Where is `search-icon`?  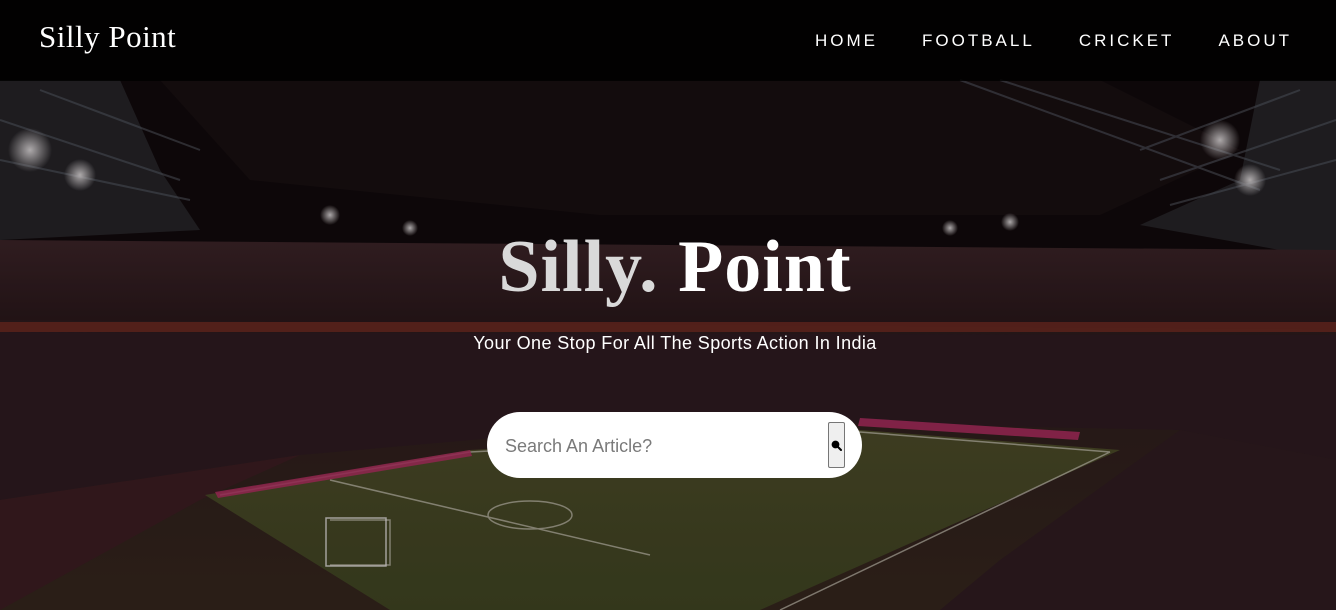 search-icon is located at coordinates (836, 445).